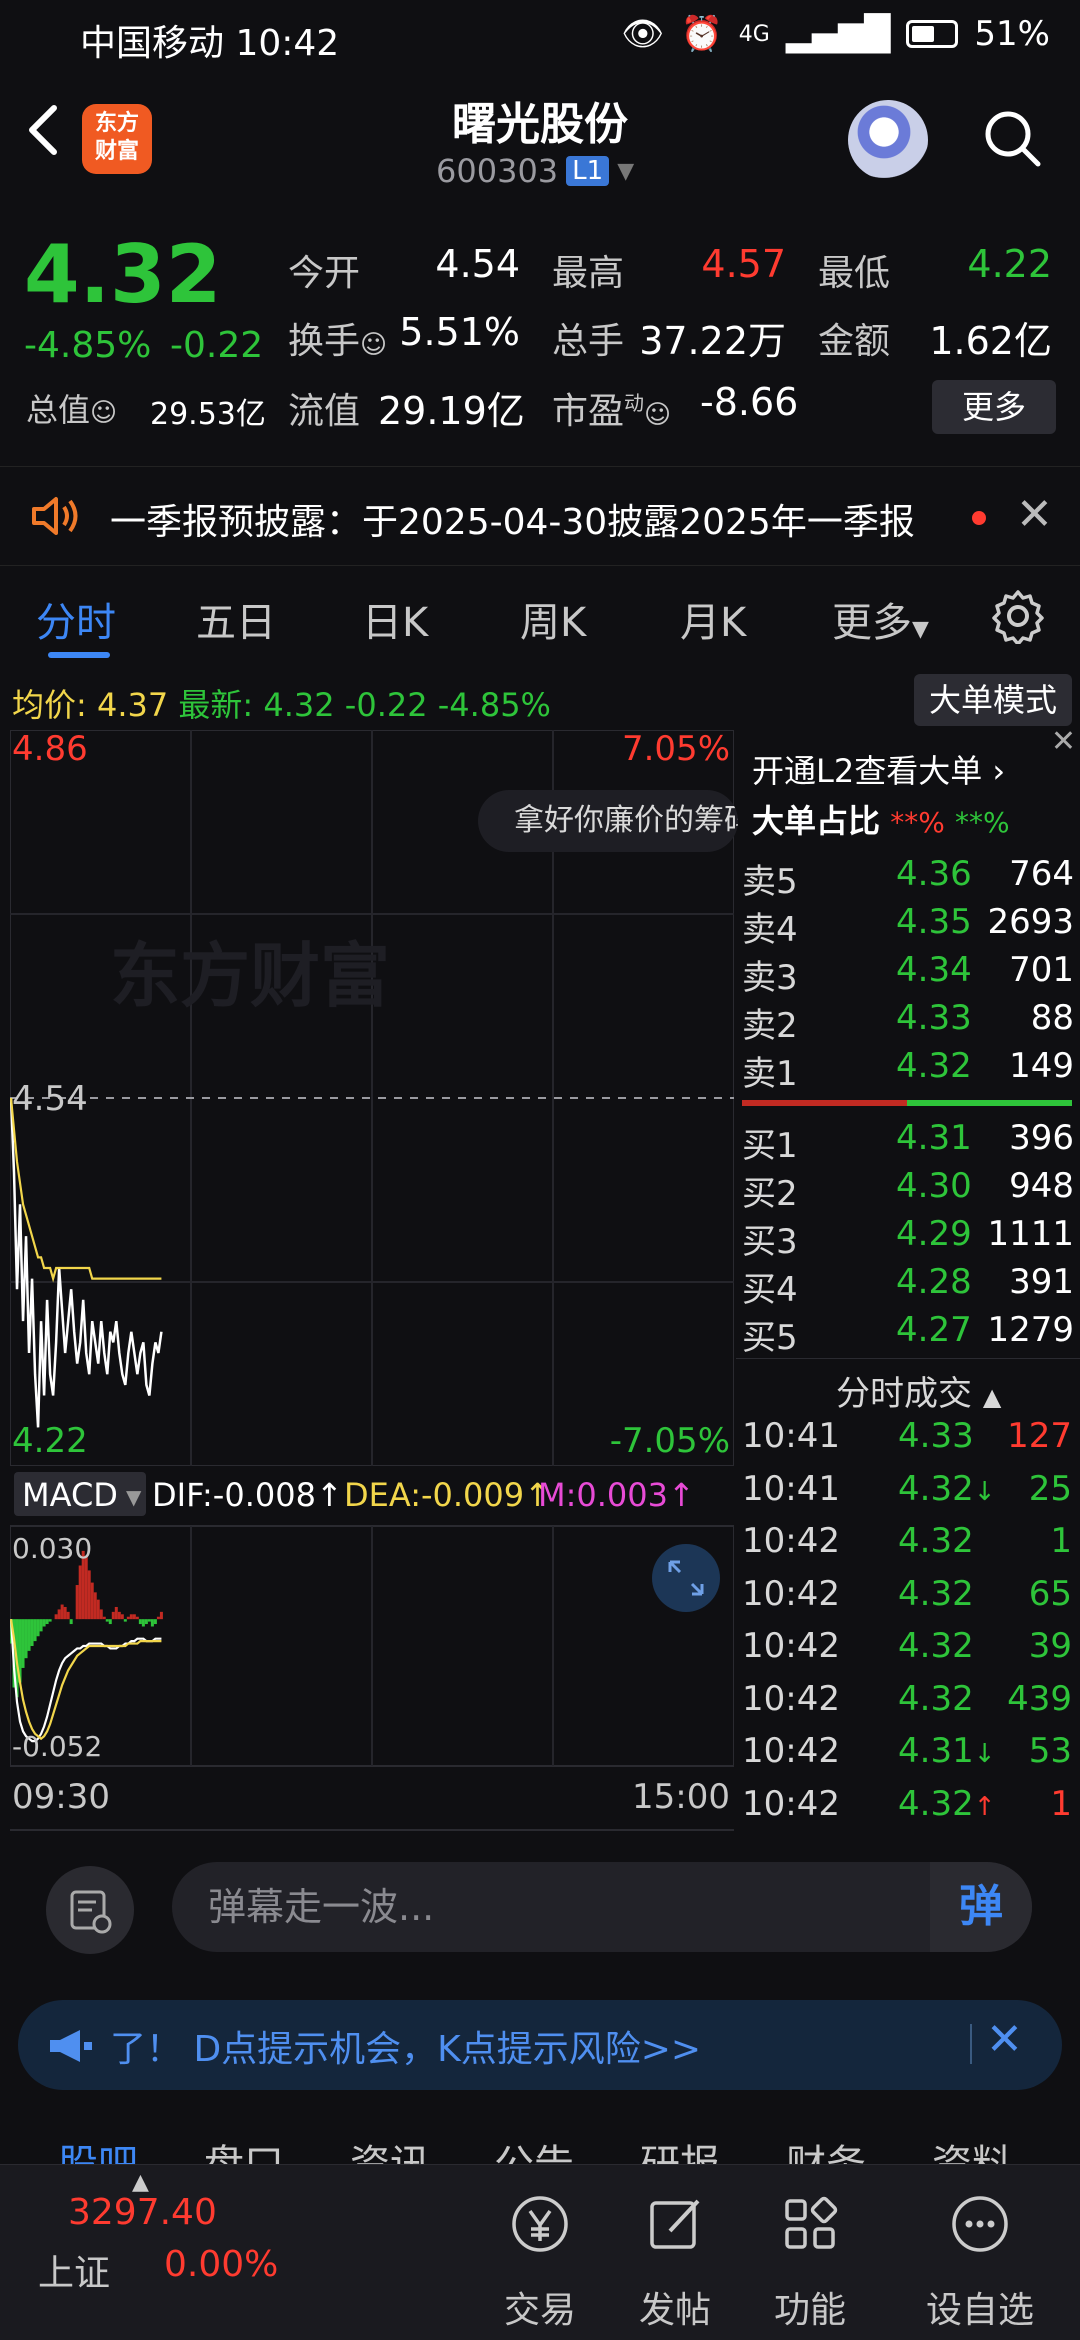  What do you see at coordinates (994, 407) in the screenshot?
I see `more-button: 更多` at bounding box center [994, 407].